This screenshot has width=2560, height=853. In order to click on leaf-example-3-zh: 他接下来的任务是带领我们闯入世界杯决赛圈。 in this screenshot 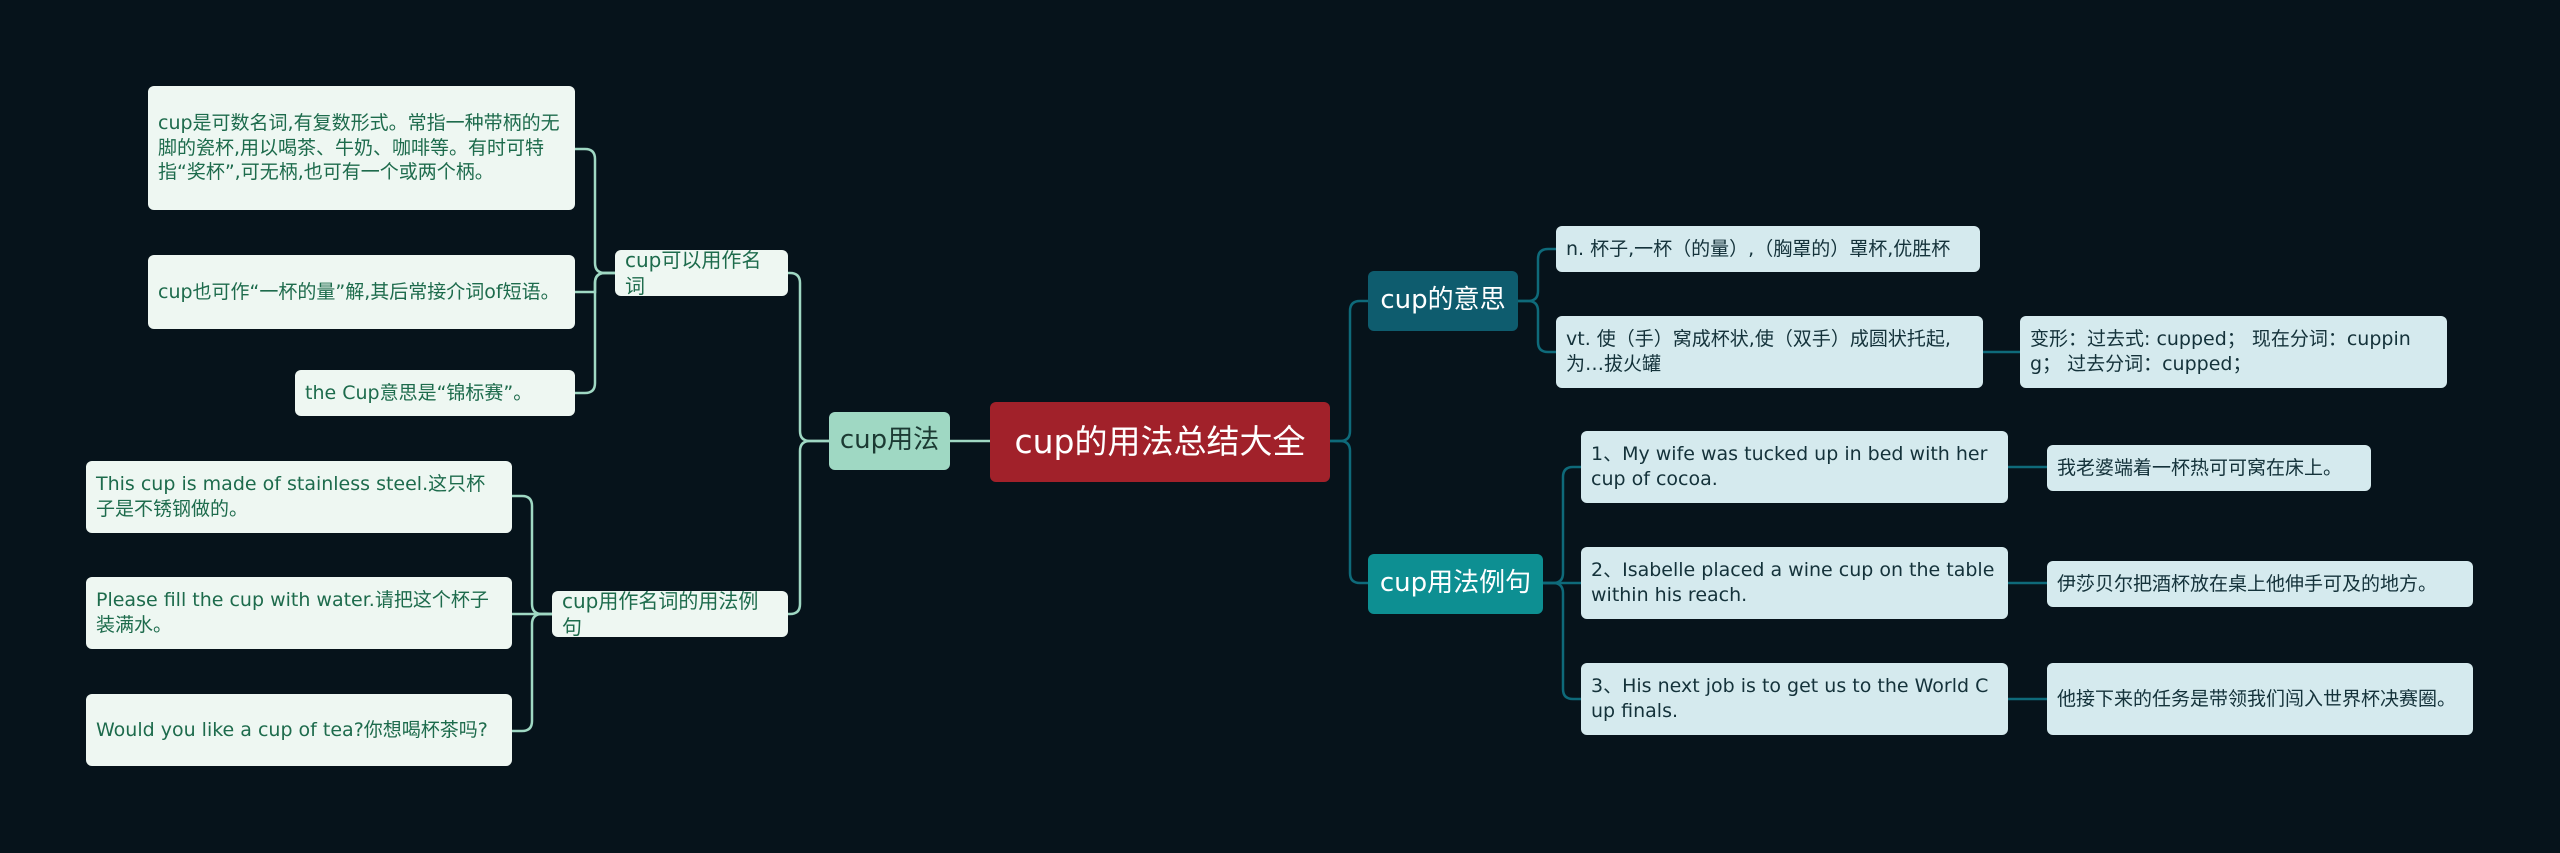, I will do `click(2260, 699)`.